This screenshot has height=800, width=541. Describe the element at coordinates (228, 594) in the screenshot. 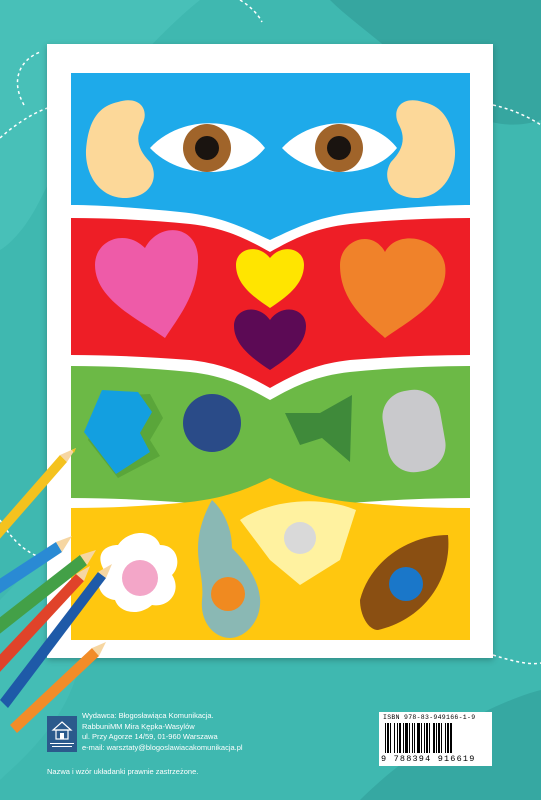

I see `orange-shell-dot` at that location.